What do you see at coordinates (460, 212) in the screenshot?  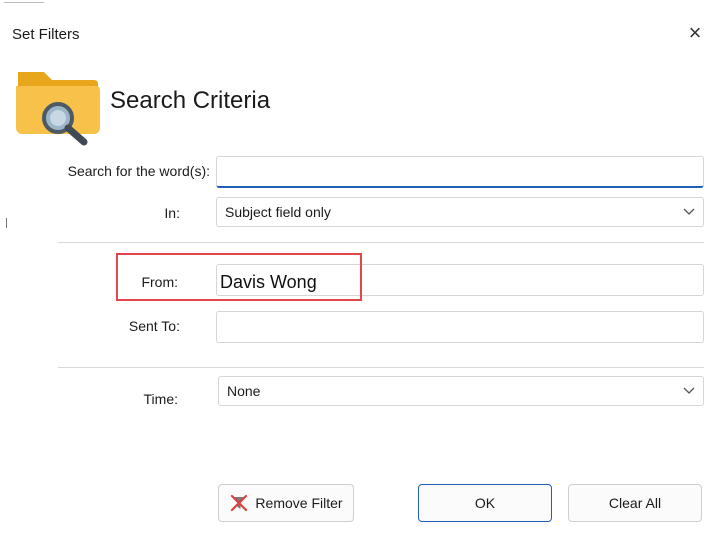 I see `in-dropdown: Subject field only` at bounding box center [460, 212].